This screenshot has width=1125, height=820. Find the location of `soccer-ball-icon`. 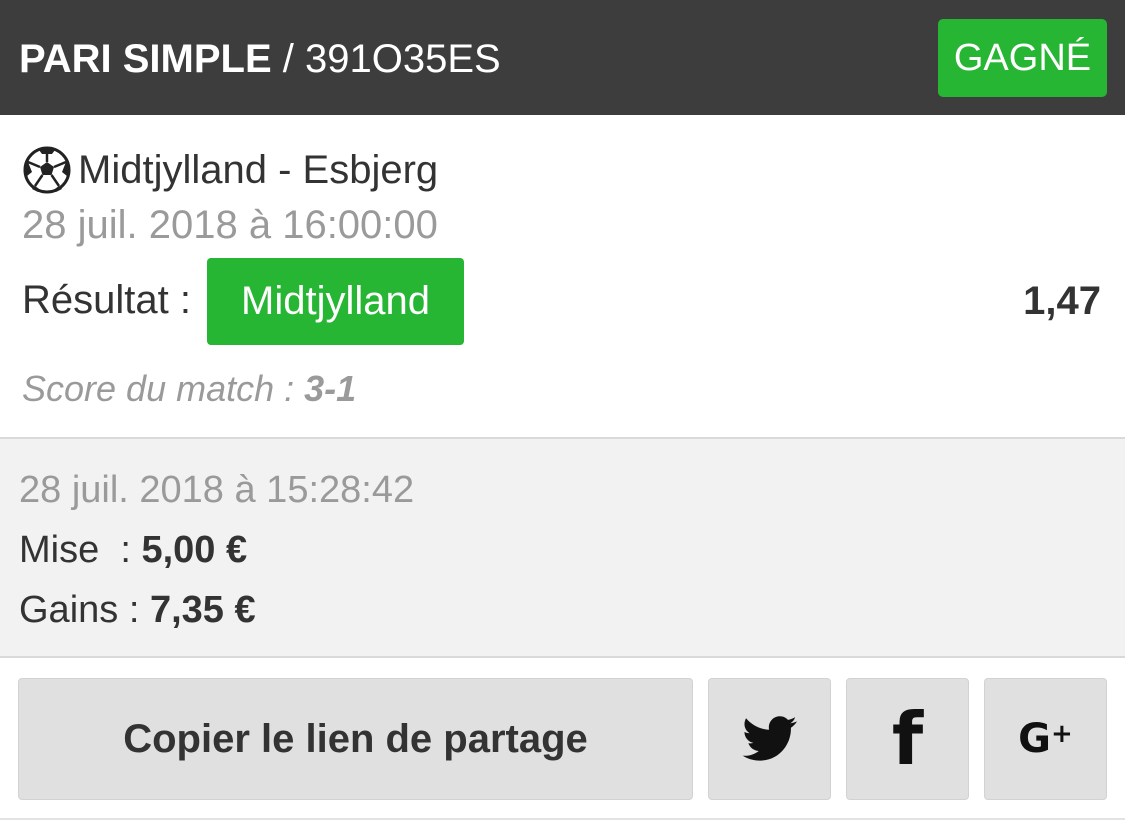

soccer-ball-icon is located at coordinates (47, 170).